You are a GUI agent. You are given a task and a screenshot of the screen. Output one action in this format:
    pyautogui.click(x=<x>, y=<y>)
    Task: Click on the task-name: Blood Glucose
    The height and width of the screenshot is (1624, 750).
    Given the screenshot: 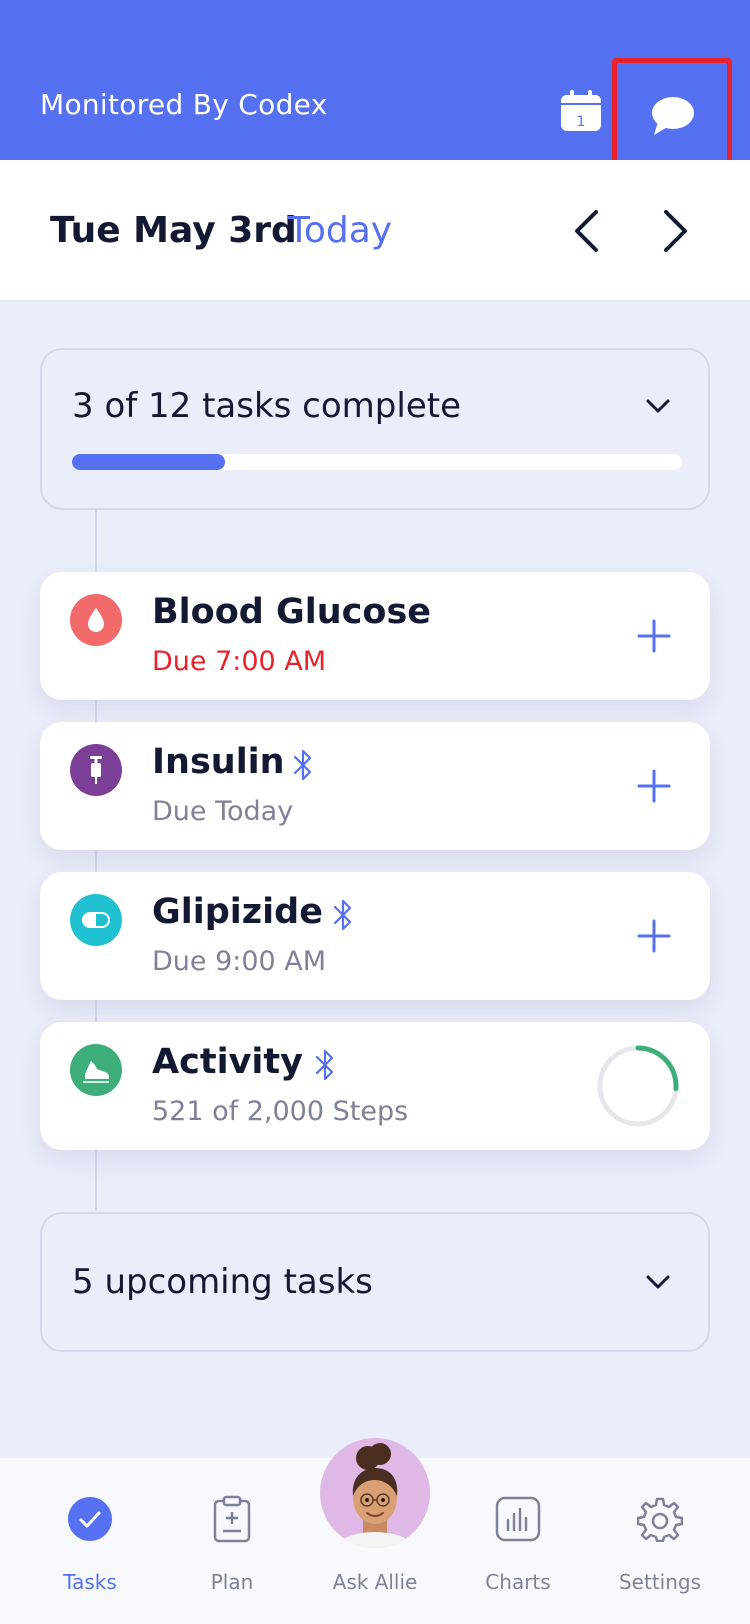 What is the action you would take?
    pyautogui.click(x=292, y=612)
    